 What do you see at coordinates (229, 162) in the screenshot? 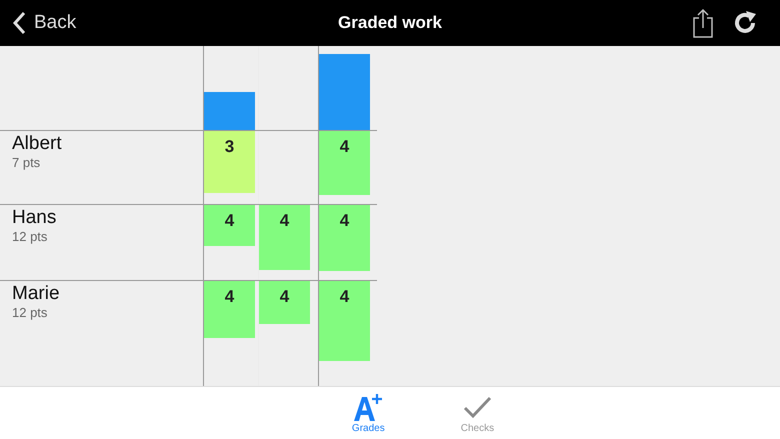
I see `grade-cell: 3` at bounding box center [229, 162].